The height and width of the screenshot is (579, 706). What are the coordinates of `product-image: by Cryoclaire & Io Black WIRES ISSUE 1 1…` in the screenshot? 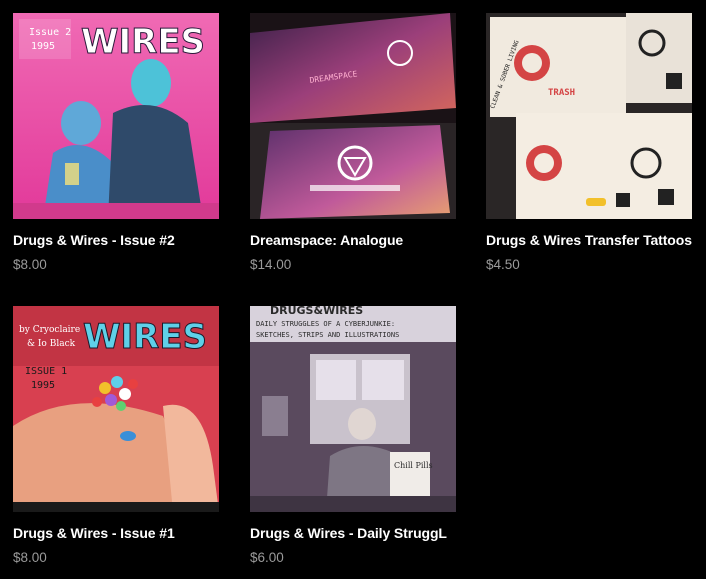 It's located at (116, 409).